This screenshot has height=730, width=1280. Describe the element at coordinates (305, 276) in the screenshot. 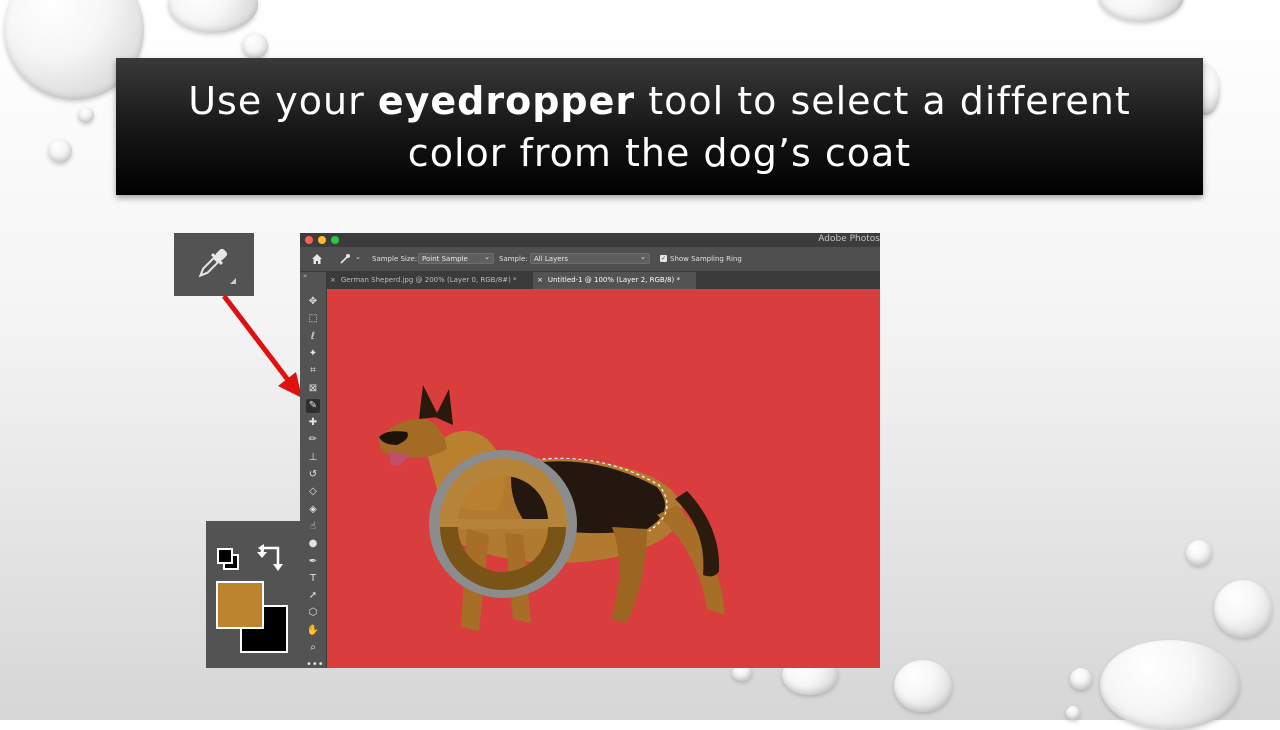

I see `panel-collapse-icon: »` at that location.